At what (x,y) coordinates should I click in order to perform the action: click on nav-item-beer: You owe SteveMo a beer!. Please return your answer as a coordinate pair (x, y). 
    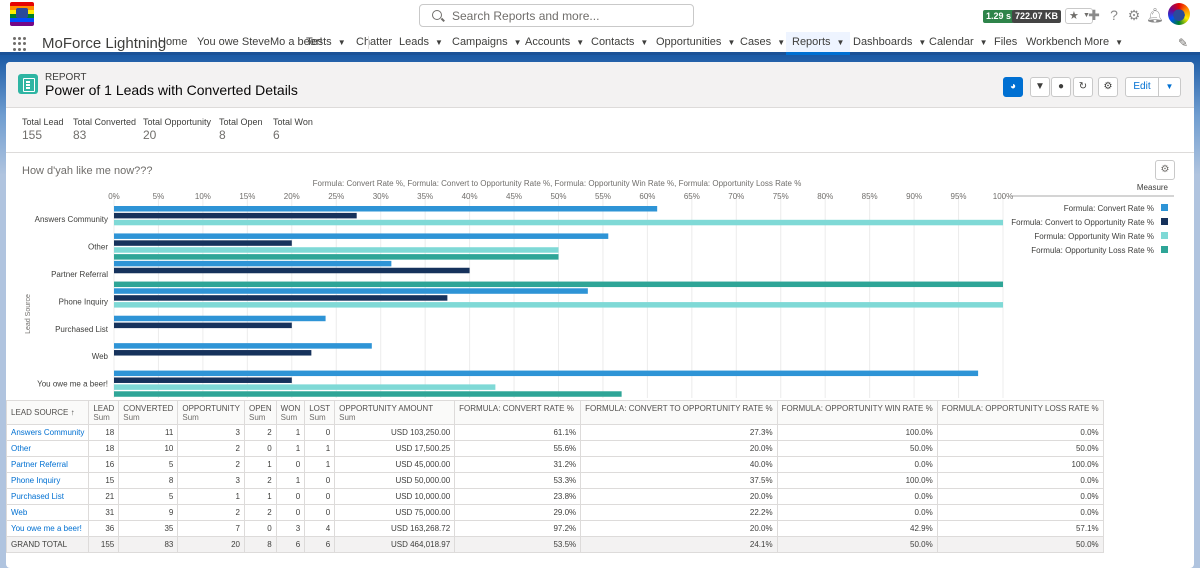
    Looking at the image, I should click on (260, 42).